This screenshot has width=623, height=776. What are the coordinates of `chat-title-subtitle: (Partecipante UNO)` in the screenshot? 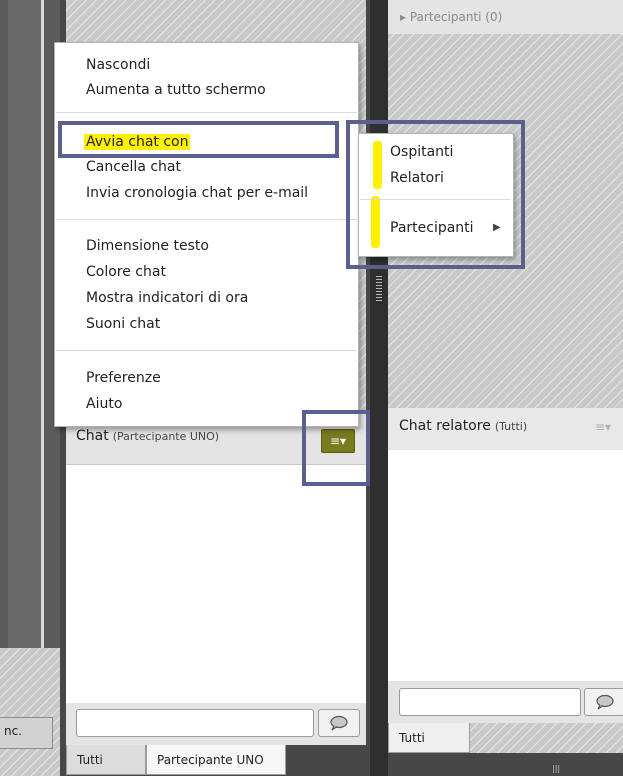 It's located at (166, 436).